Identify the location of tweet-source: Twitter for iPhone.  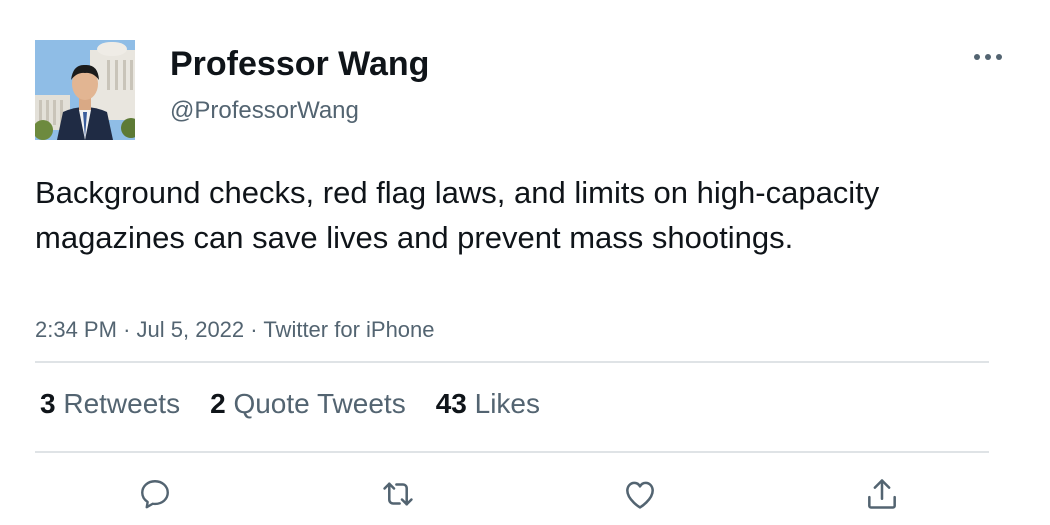
(348, 329).